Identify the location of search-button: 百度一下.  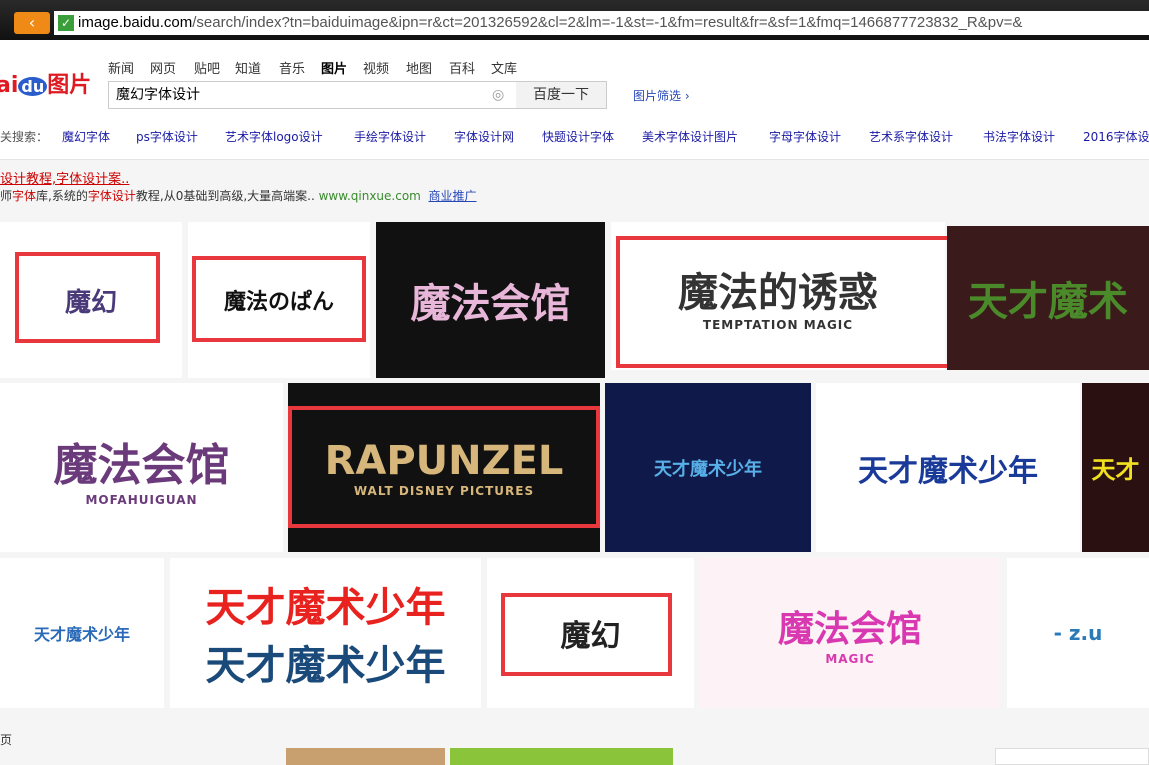
(561, 95).